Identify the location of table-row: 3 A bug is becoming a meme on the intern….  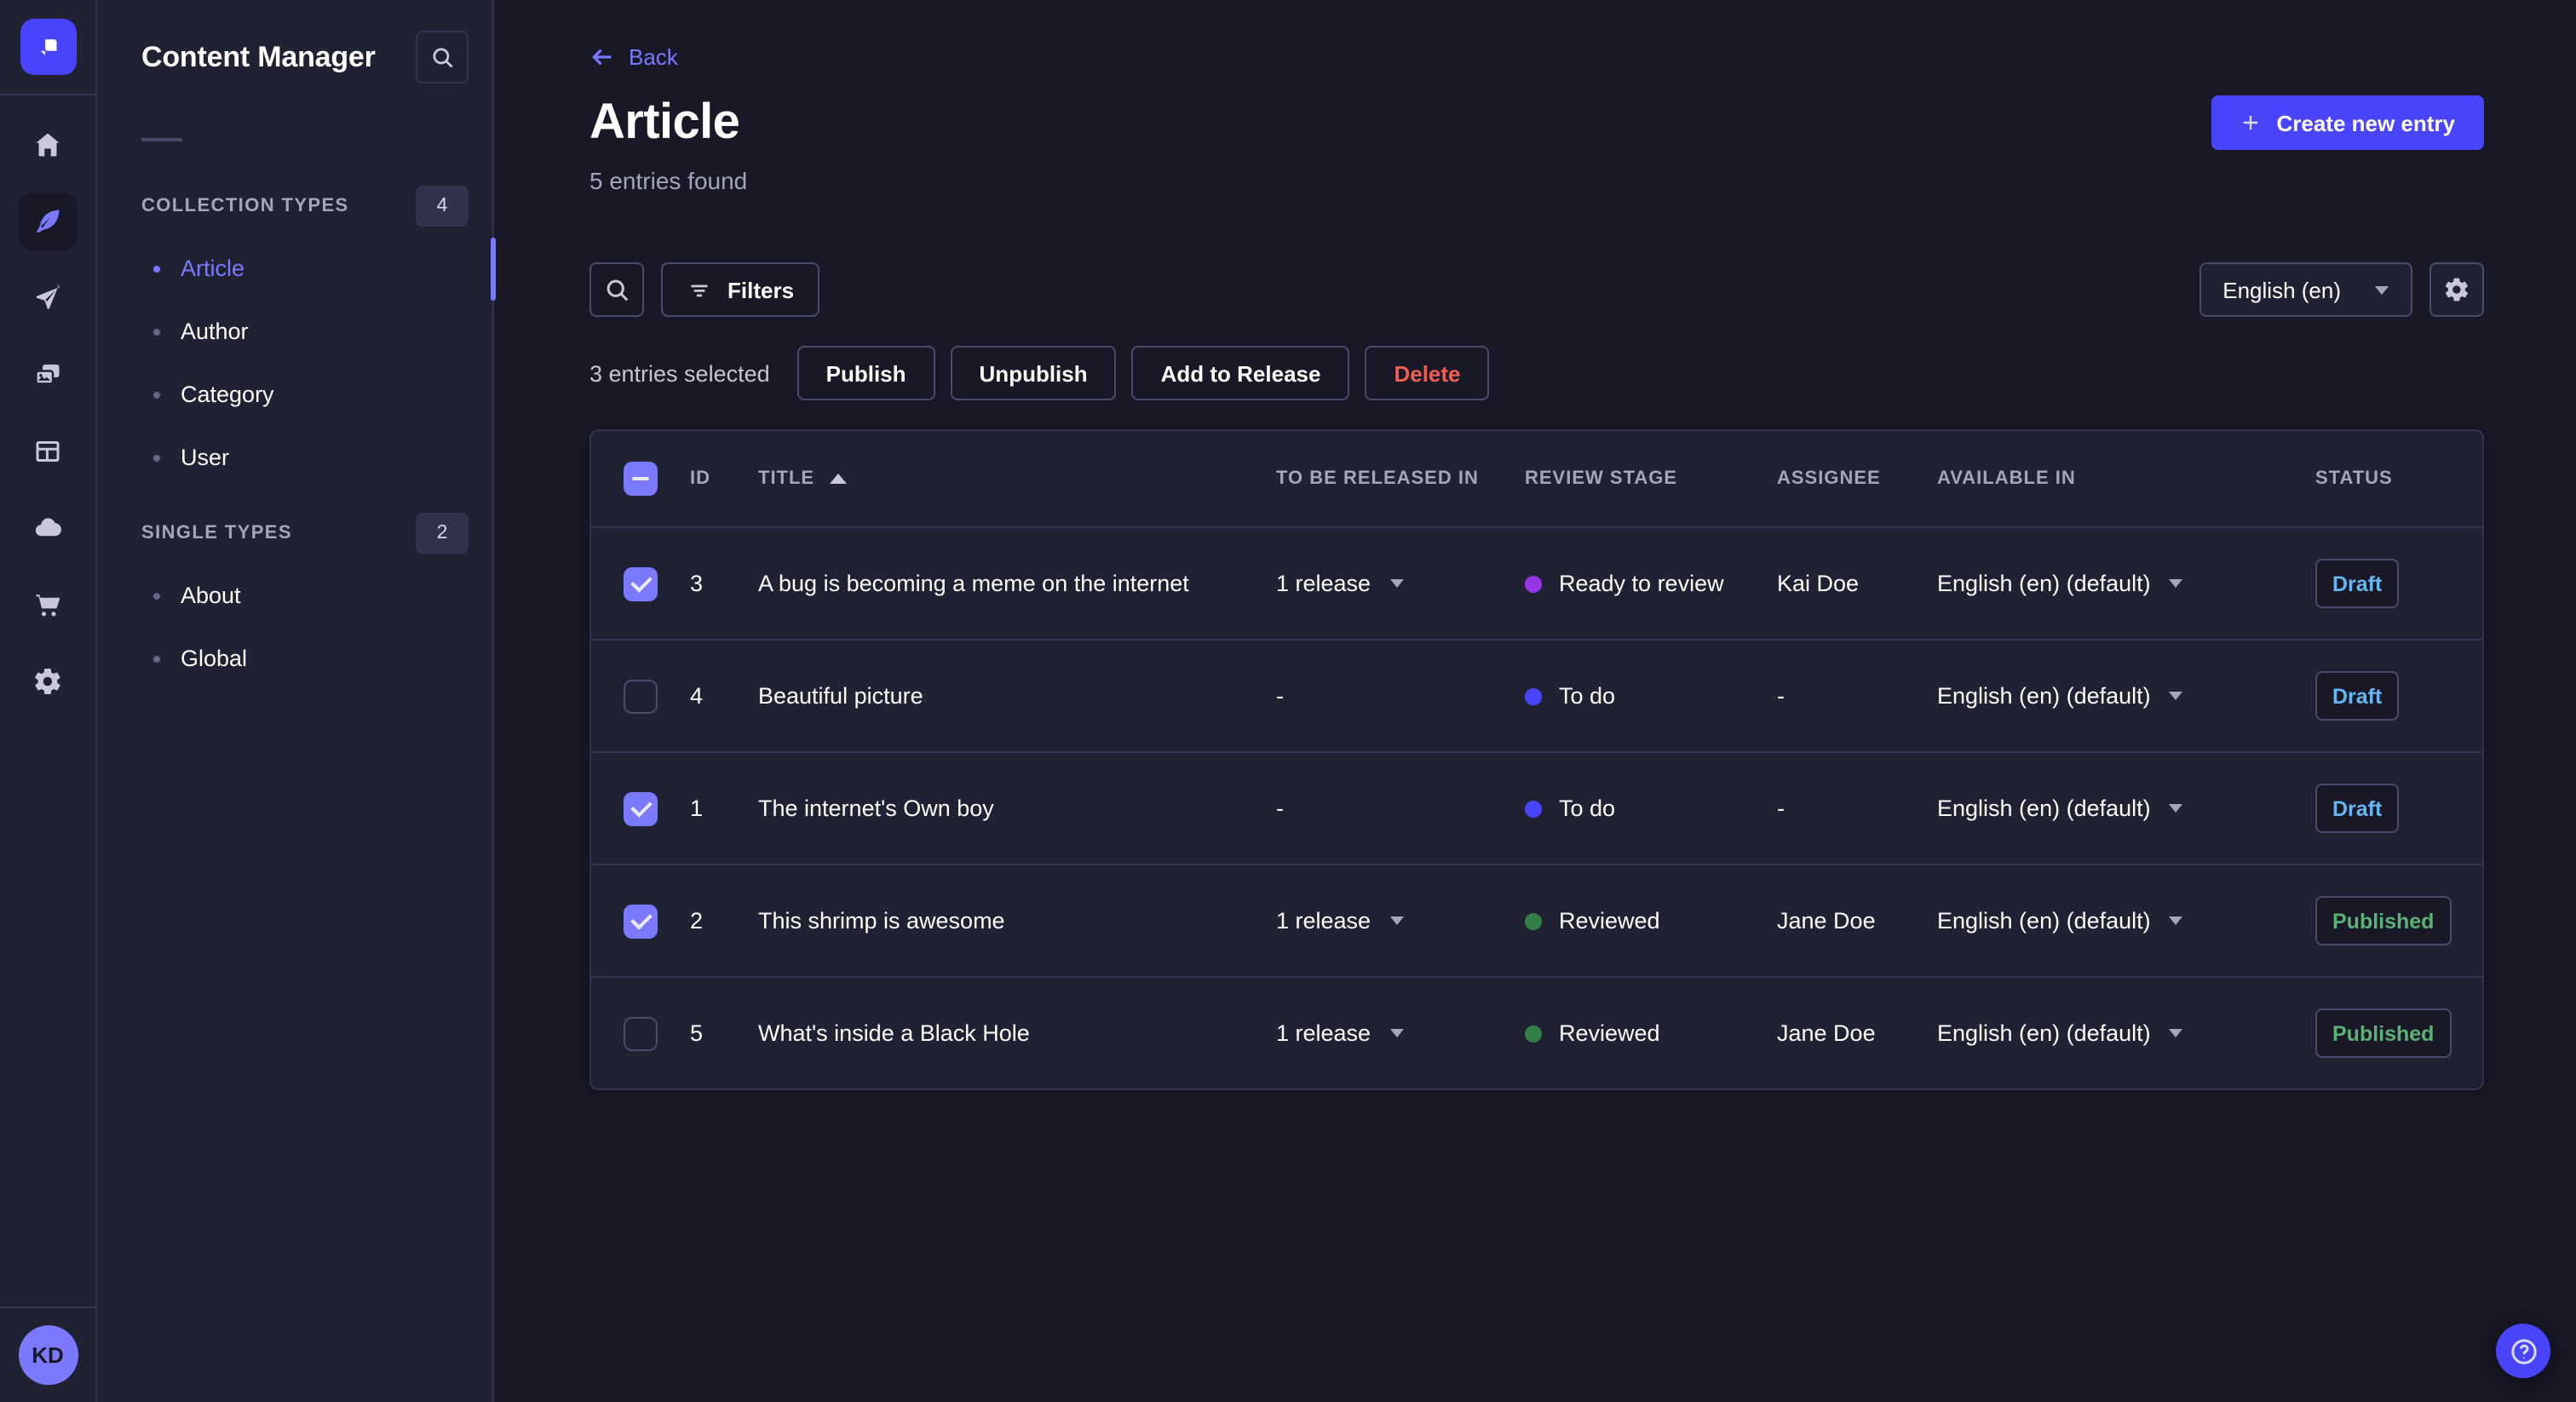
(1537, 584).